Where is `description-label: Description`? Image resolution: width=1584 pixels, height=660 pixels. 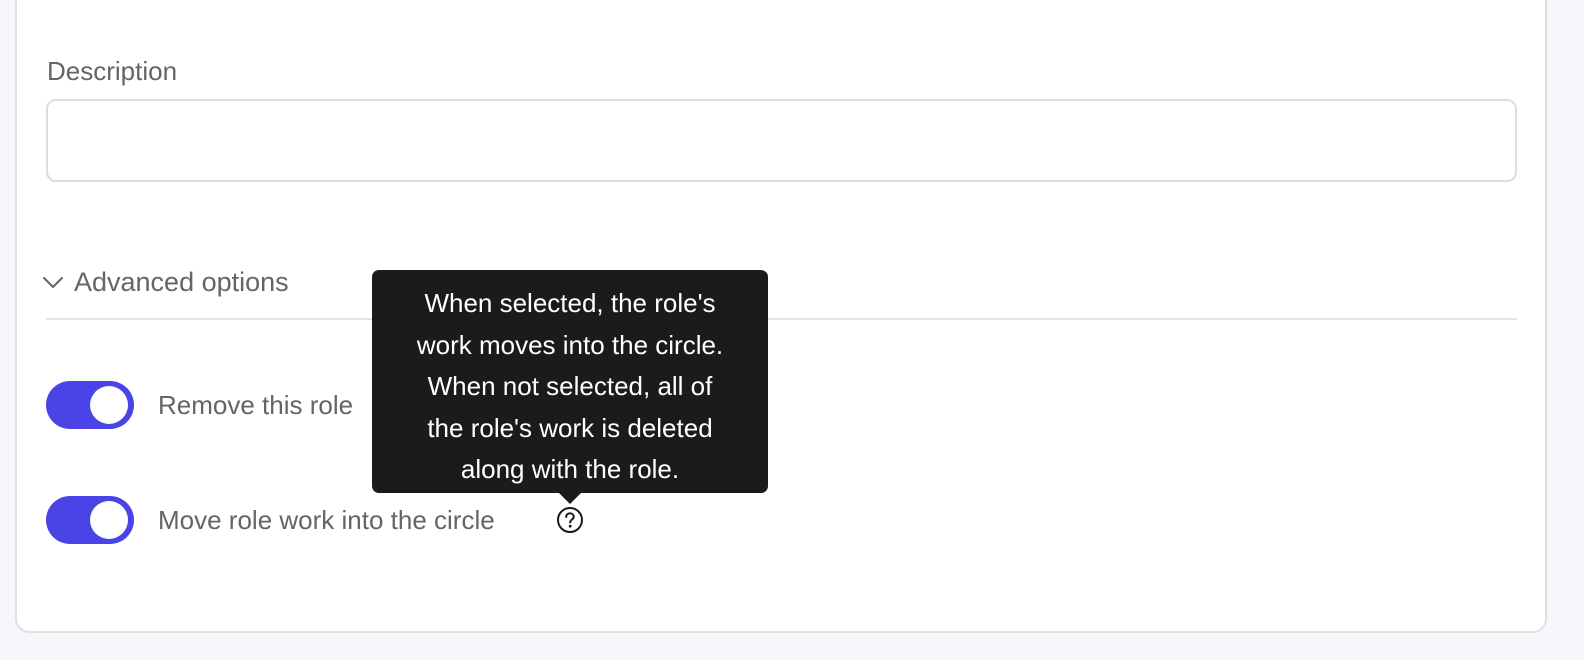 description-label: Description is located at coordinates (112, 71).